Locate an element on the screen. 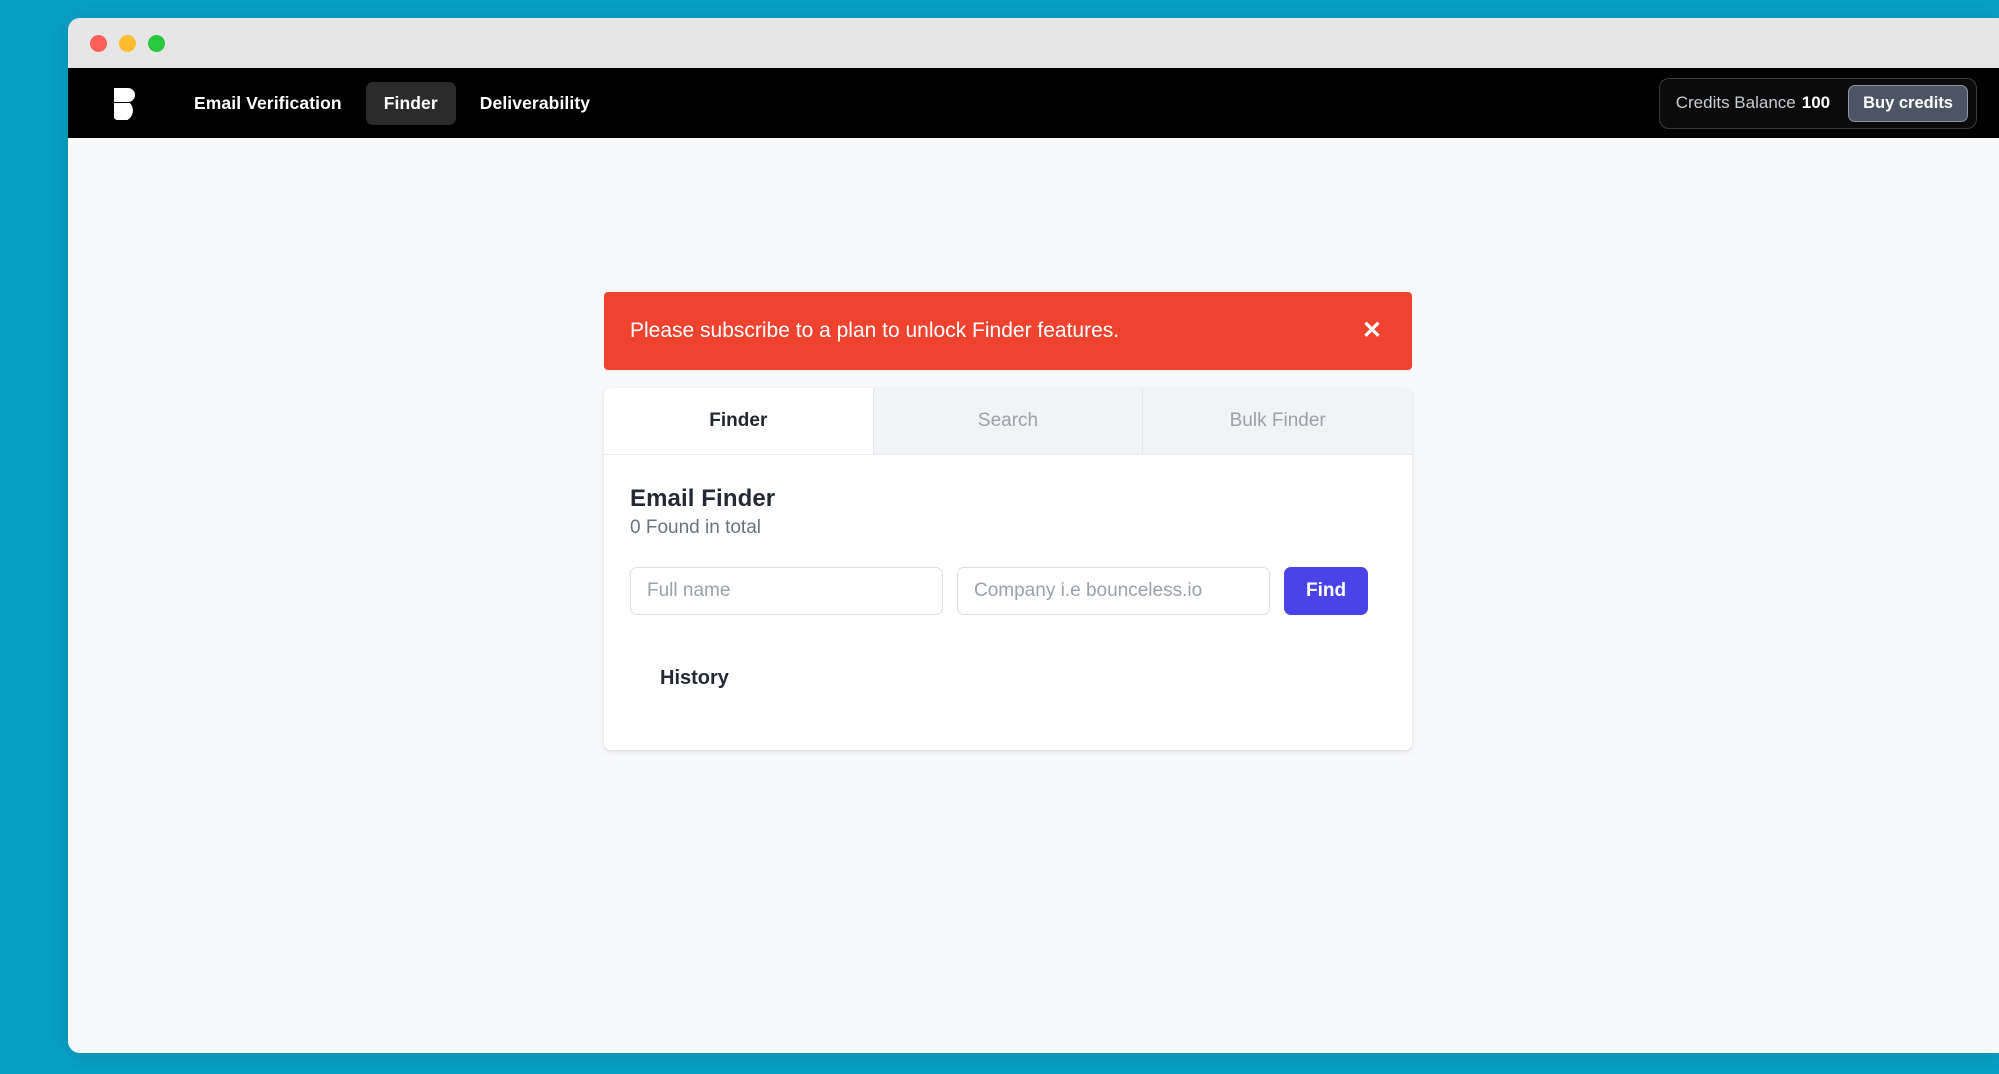 The width and height of the screenshot is (1999, 1074). tab-bulk-finder: Bulk Finder is located at coordinates (1277, 421).